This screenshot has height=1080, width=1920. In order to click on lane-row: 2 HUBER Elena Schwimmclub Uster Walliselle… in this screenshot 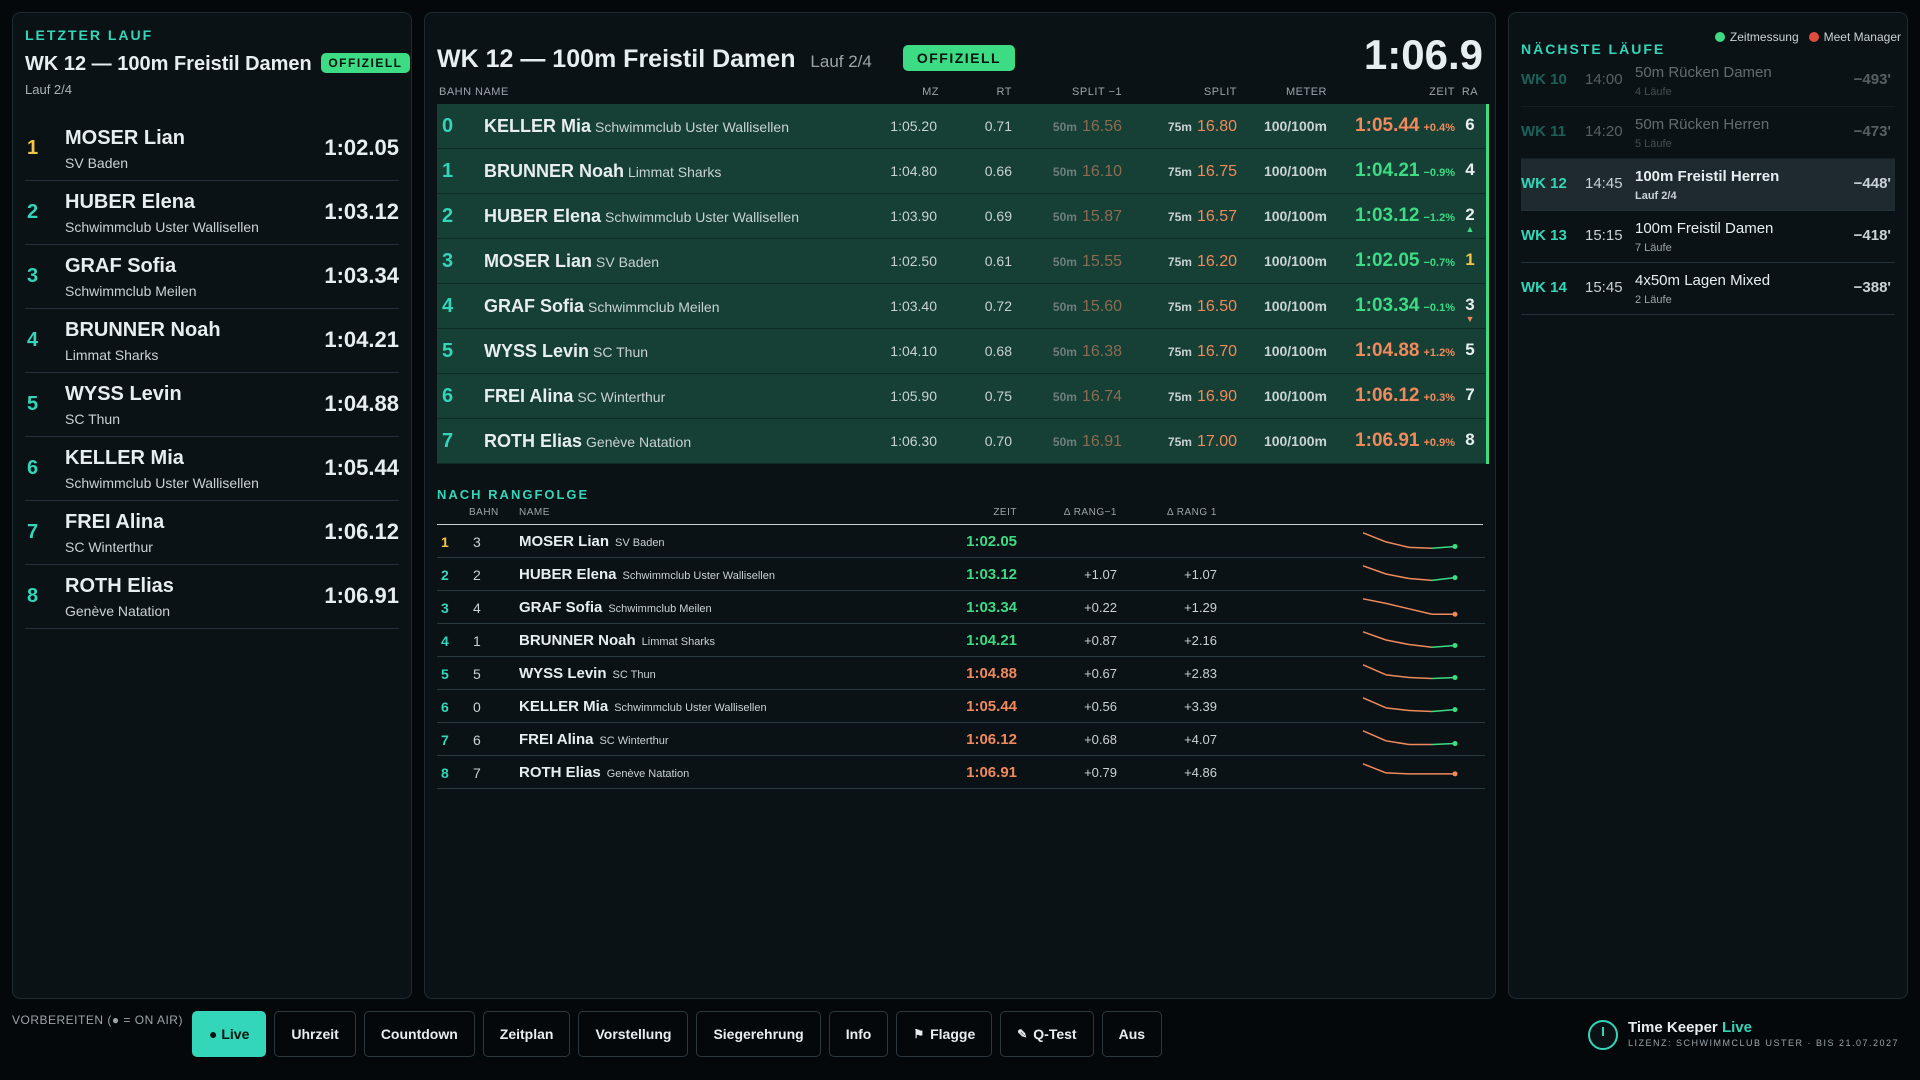, I will do `click(961, 216)`.